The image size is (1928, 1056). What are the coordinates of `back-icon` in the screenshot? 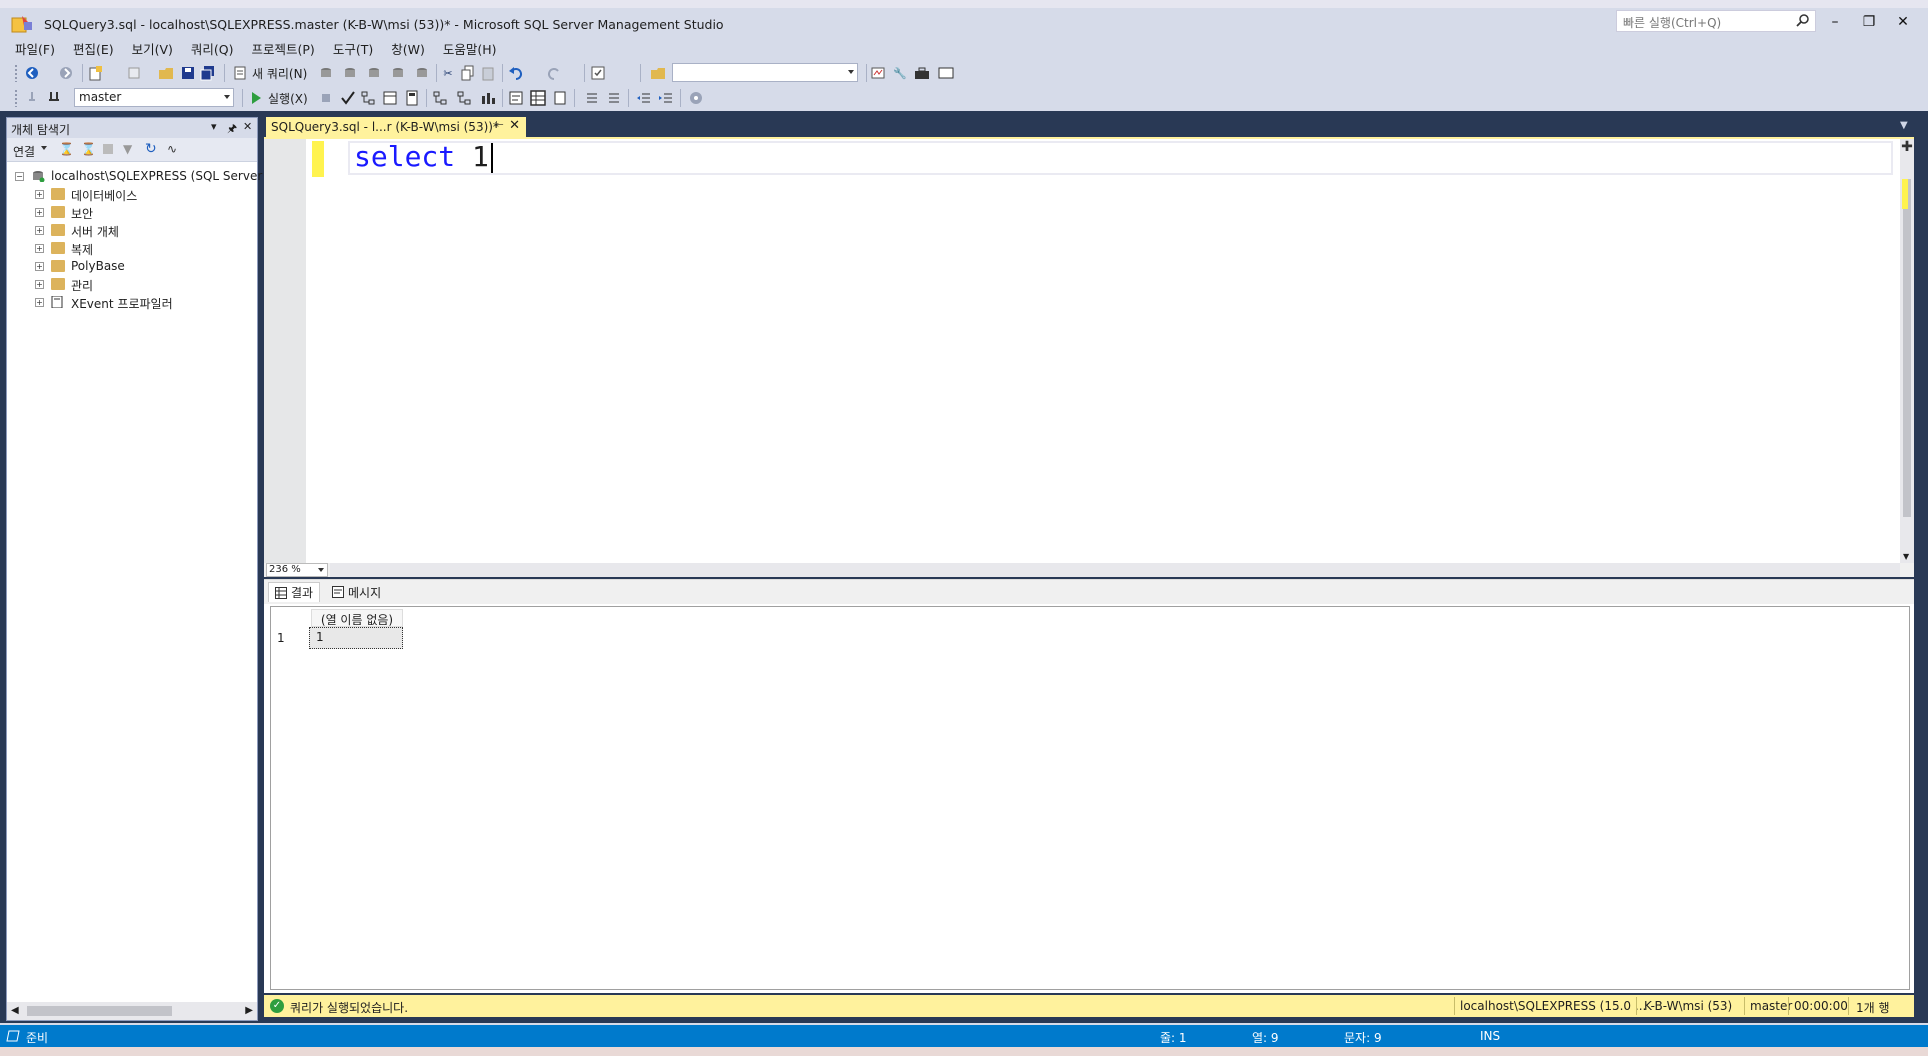 It's located at (32, 73).